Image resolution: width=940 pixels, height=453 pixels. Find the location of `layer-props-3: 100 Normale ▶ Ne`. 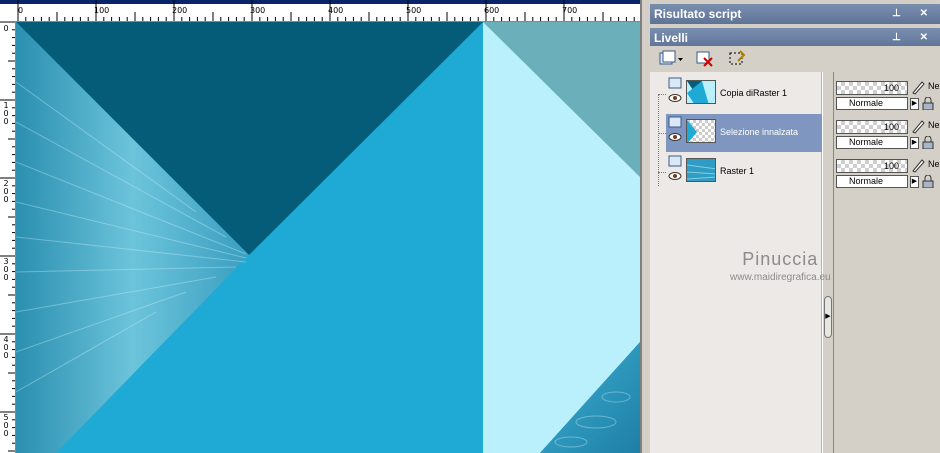

layer-props-3: 100 Normale ▶ Ne is located at coordinates (888, 171).